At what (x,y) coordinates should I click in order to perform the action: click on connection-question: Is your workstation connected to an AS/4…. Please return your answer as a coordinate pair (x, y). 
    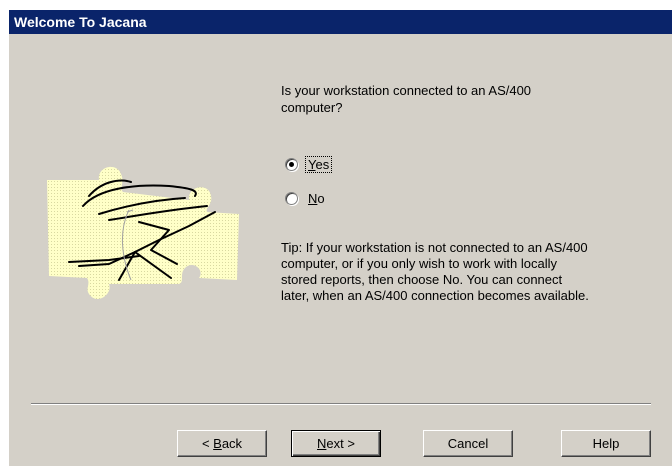
    Looking at the image, I should click on (406, 99).